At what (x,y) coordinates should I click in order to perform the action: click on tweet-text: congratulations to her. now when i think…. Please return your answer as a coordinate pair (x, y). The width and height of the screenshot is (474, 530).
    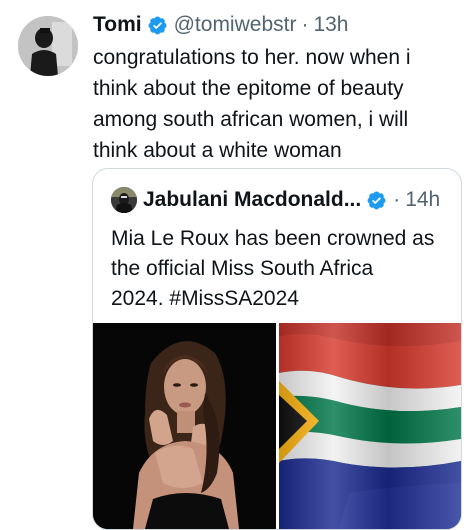
    Looking at the image, I should click on (252, 104).